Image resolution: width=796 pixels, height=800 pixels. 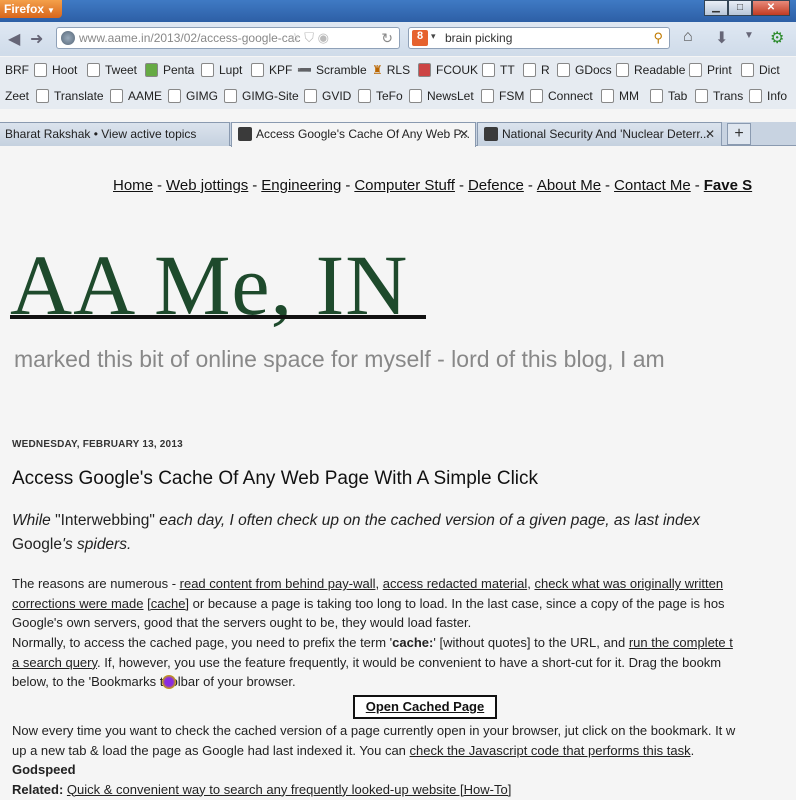 I want to click on bookmark-item: ♜ RLS, so click(x=391, y=70).